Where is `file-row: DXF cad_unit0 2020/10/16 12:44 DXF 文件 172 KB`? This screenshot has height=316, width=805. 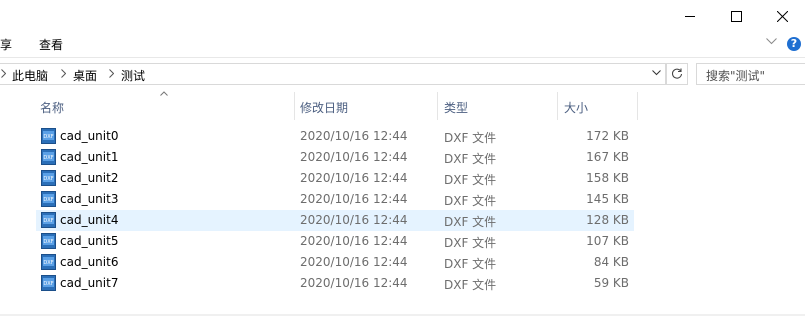 file-row: DXF cad_unit0 2020/10/16 12:44 DXF 文件 172 KB is located at coordinates (335, 136).